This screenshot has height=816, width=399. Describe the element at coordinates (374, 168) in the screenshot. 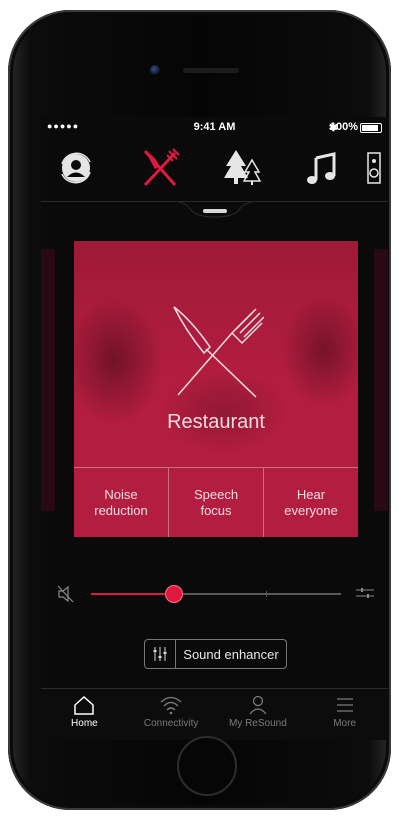

I see `speaker-icon` at that location.